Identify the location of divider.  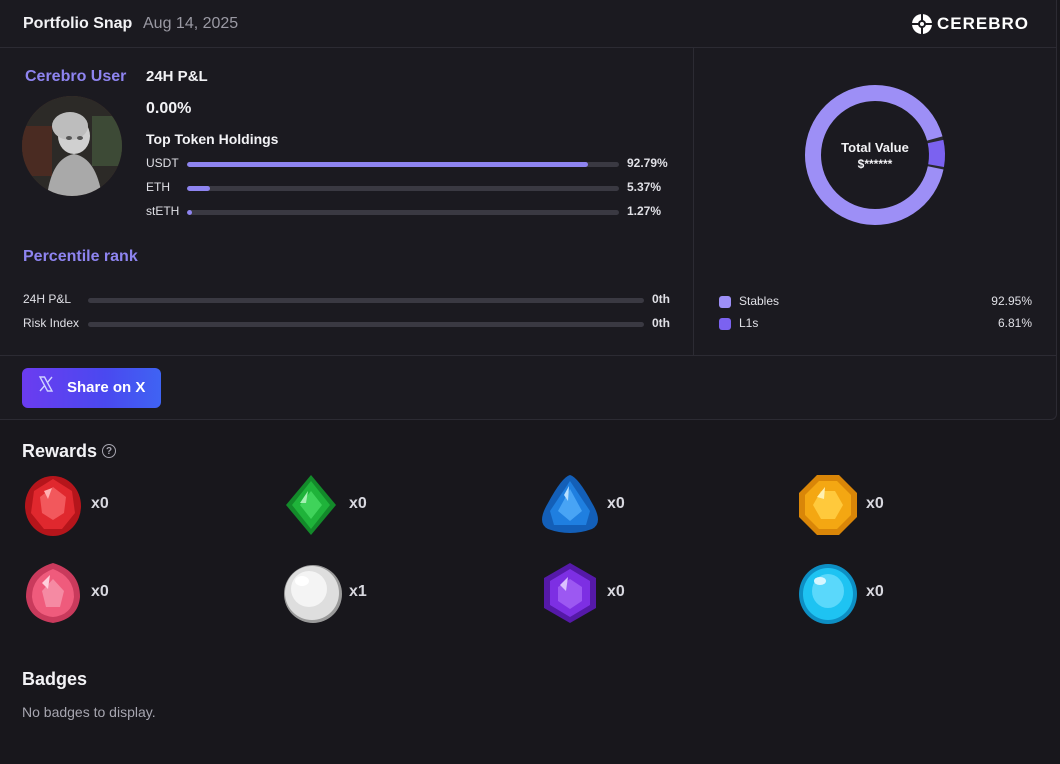
(528, 355).